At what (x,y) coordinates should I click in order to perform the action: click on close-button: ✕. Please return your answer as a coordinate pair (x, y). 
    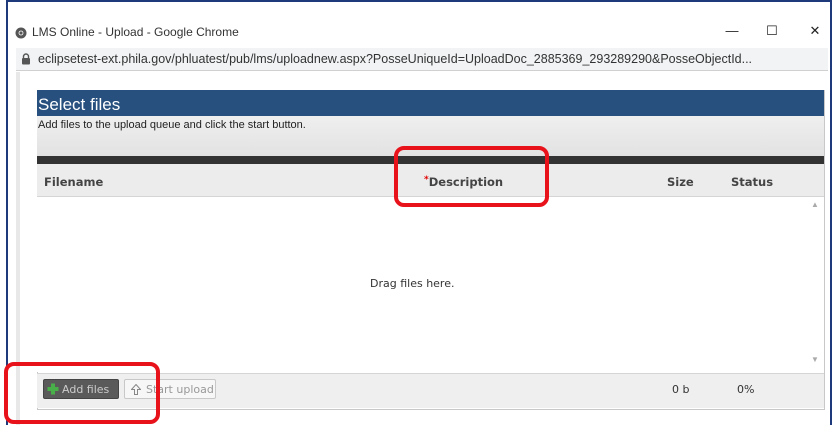
    Looking at the image, I should click on (815, 31).